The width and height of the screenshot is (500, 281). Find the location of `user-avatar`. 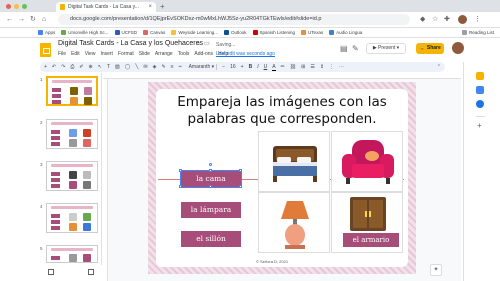

user-avatar is located at coordinates (458, 48).